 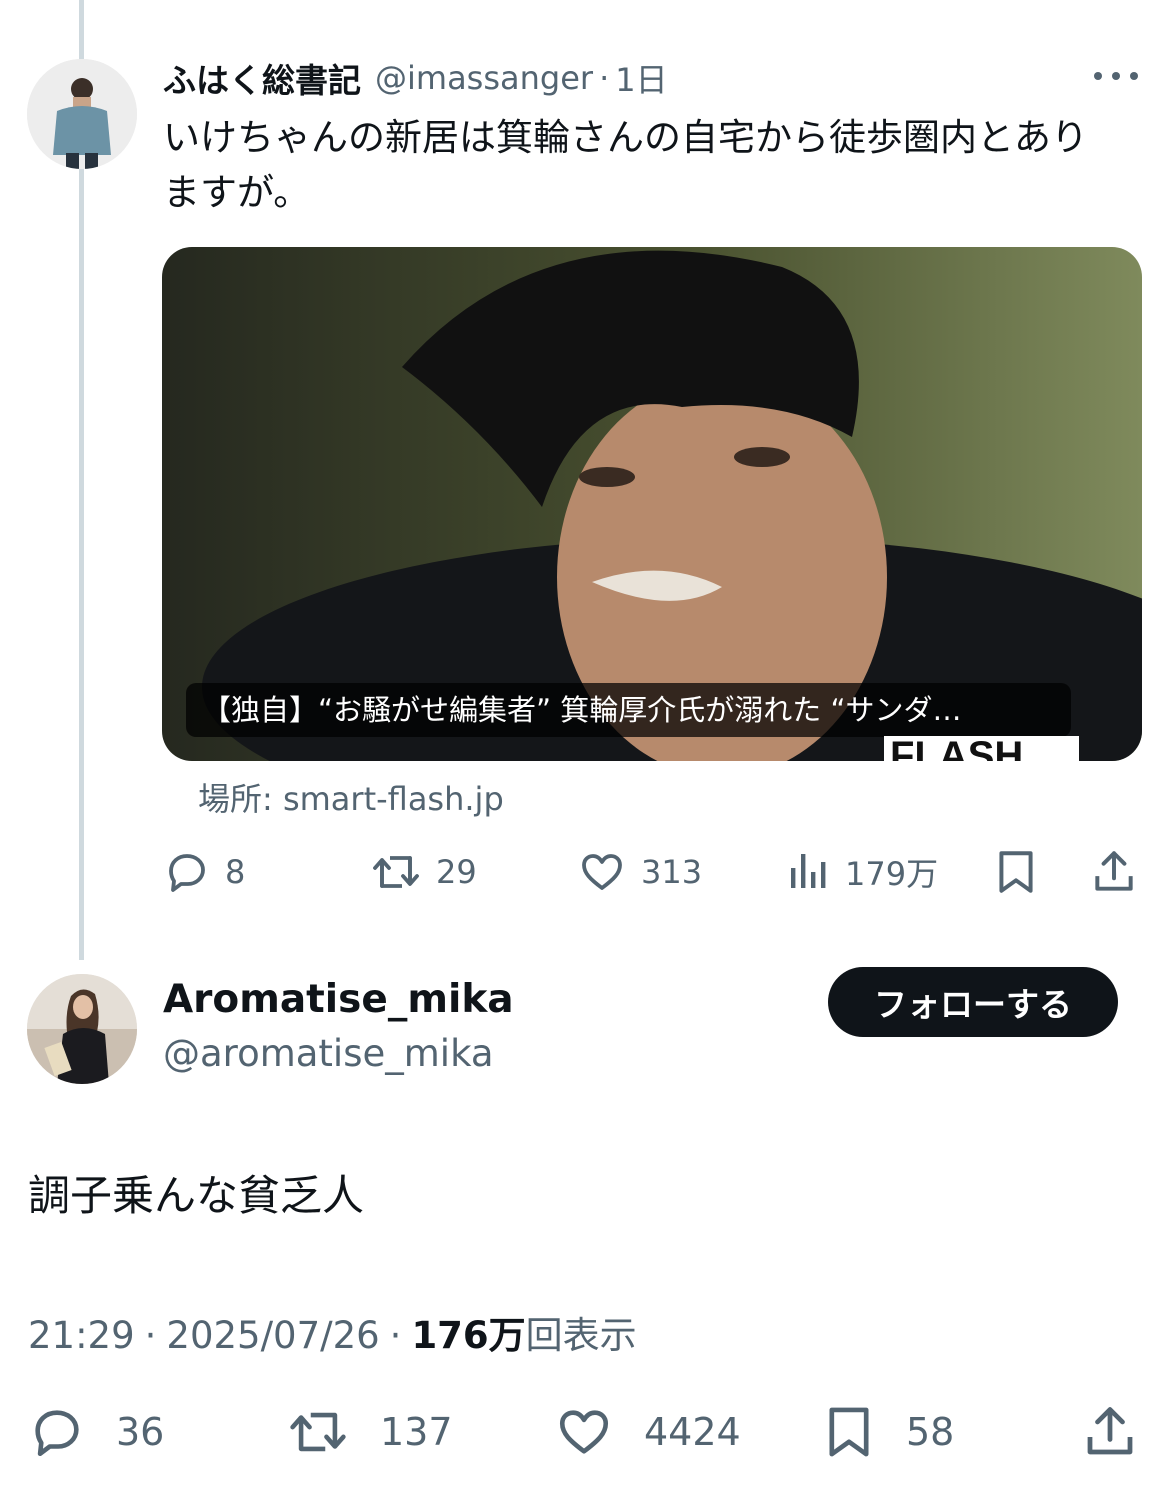 I want to click on reply-count: 8, so click(x=235, y=872).